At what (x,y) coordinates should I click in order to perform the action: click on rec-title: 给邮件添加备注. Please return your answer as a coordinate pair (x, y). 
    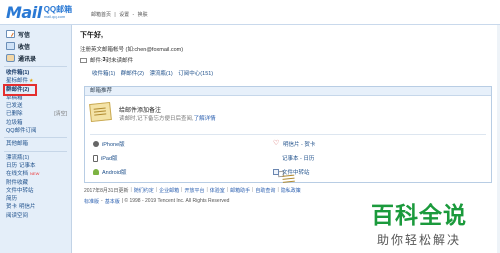
    Looking at the image, I should click on (140, 109).